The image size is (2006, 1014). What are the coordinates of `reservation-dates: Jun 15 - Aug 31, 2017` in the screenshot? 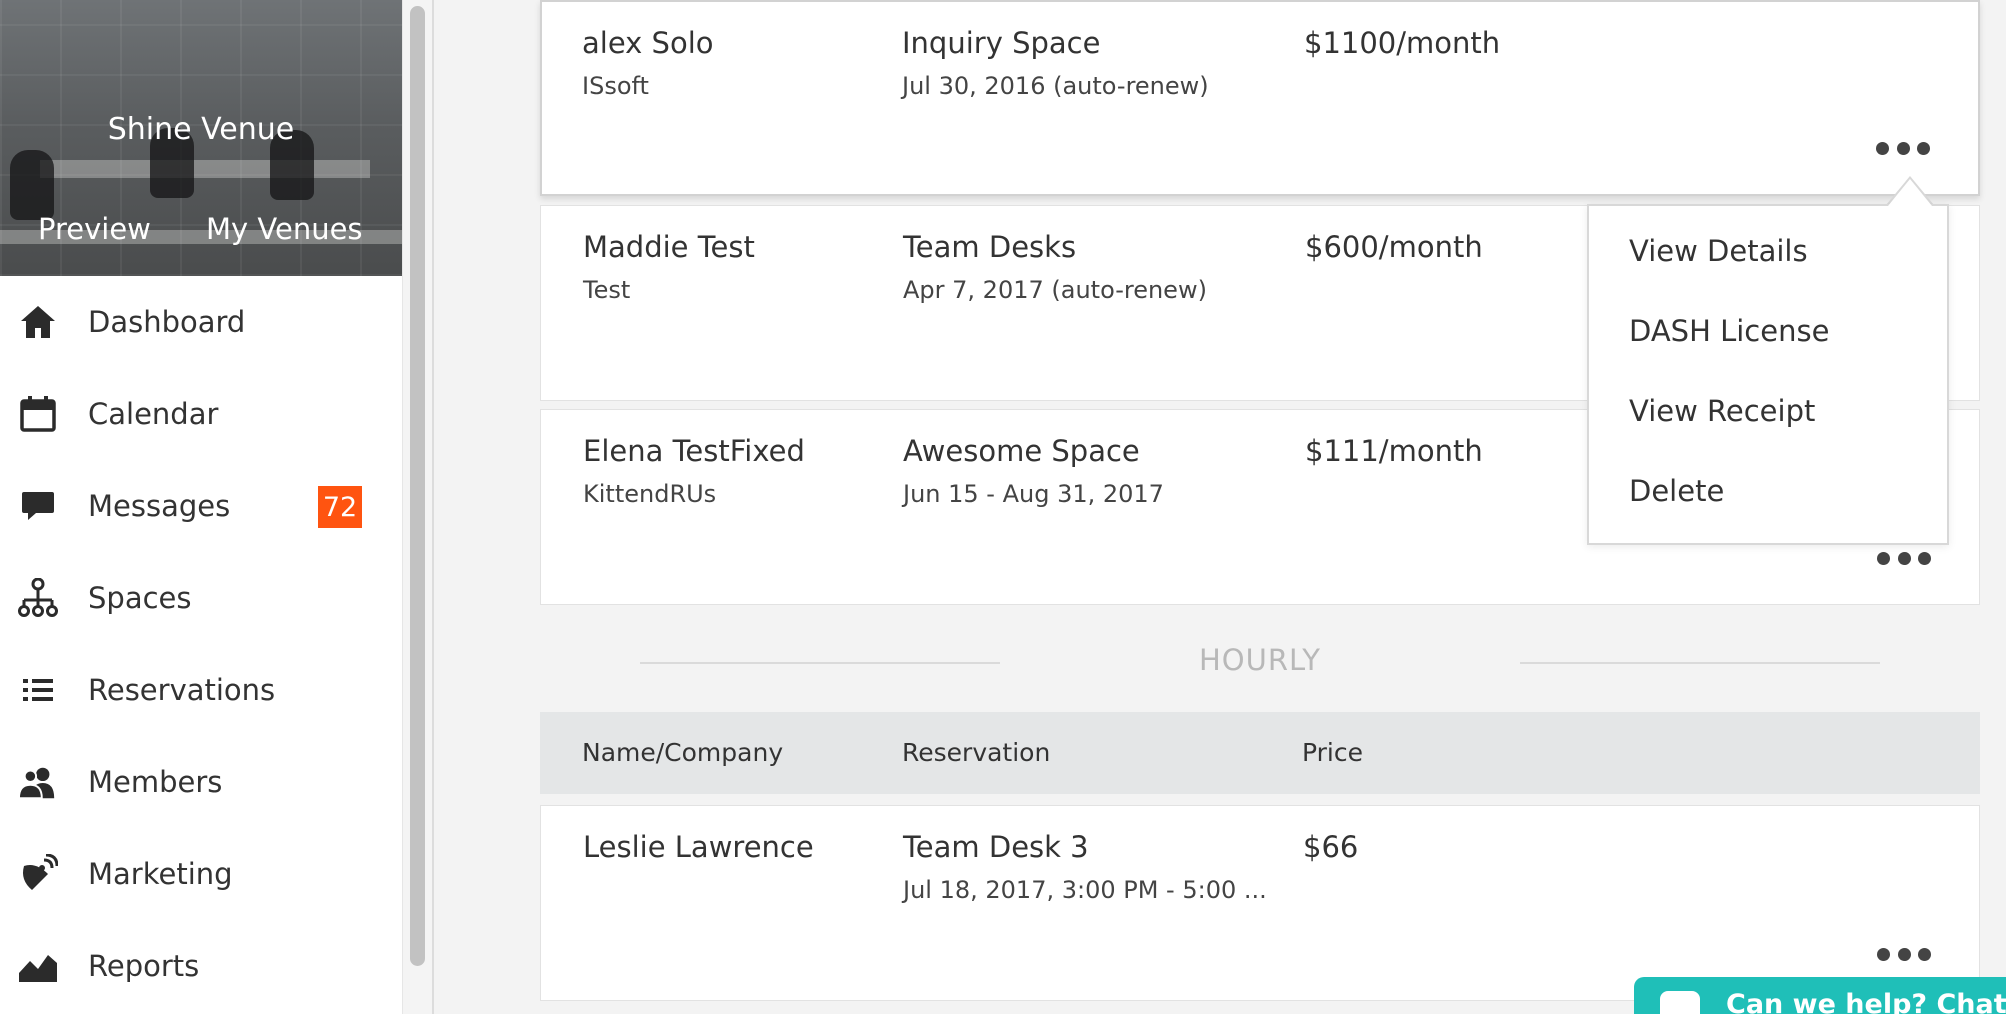 It's located at (1033, 494).